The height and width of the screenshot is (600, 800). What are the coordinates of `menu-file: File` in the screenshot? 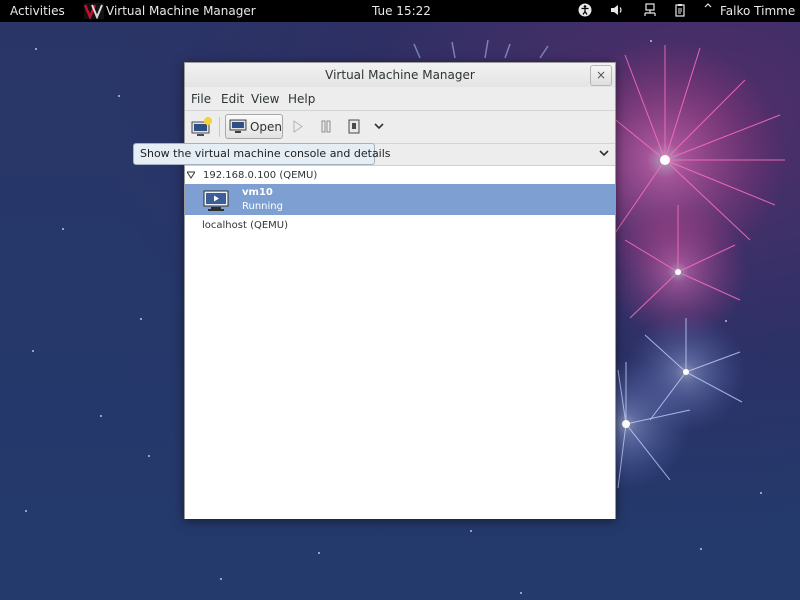 It's located at (201, 99).